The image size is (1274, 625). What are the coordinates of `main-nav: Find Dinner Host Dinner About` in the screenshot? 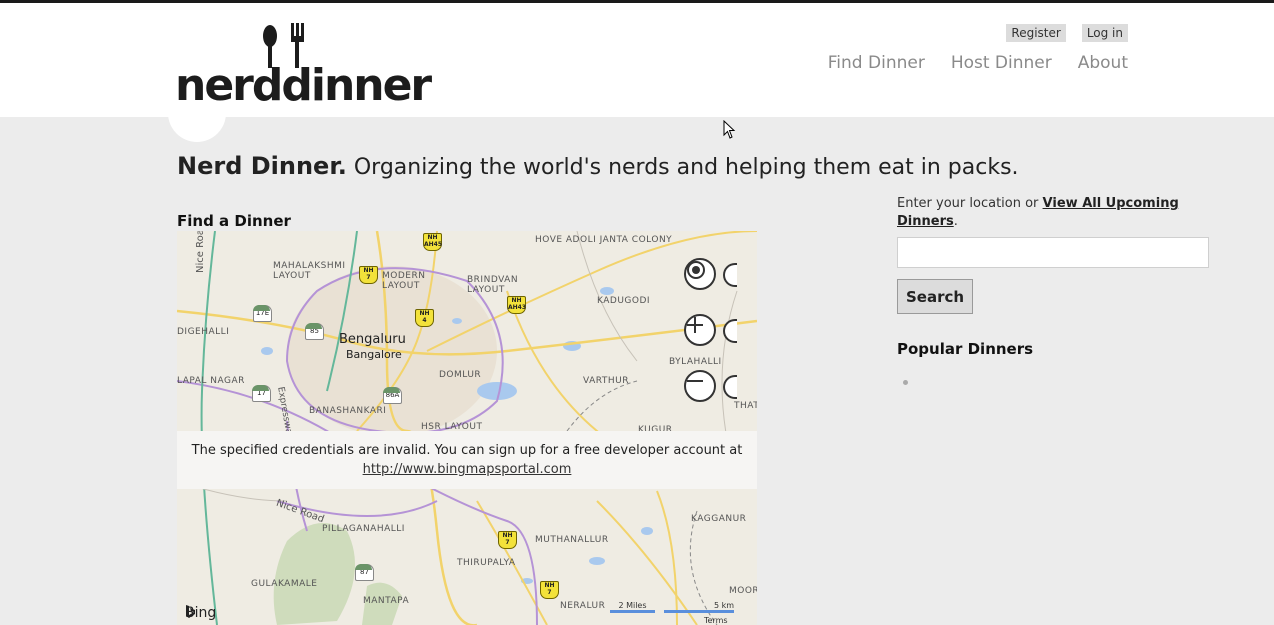 It's located at (978, 63).